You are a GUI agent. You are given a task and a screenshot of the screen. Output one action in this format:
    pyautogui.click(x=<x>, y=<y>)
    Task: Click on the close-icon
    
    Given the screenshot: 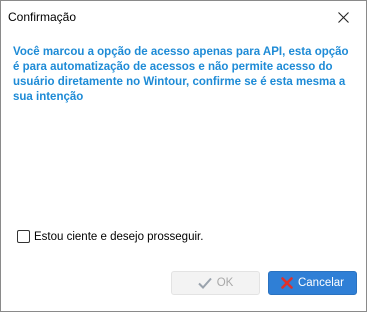 What is the action you would take?
    pyautogui.click(x=343, y=17)
    